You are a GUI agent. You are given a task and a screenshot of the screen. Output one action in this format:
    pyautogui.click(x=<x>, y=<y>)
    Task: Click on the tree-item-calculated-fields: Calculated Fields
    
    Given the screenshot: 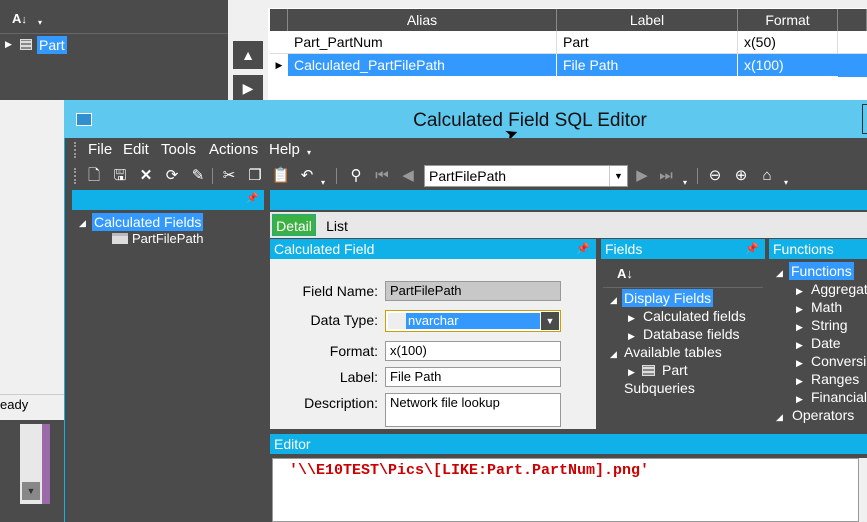 What is the action you would take?
    pyautogui.click(x=148, y=222)
    